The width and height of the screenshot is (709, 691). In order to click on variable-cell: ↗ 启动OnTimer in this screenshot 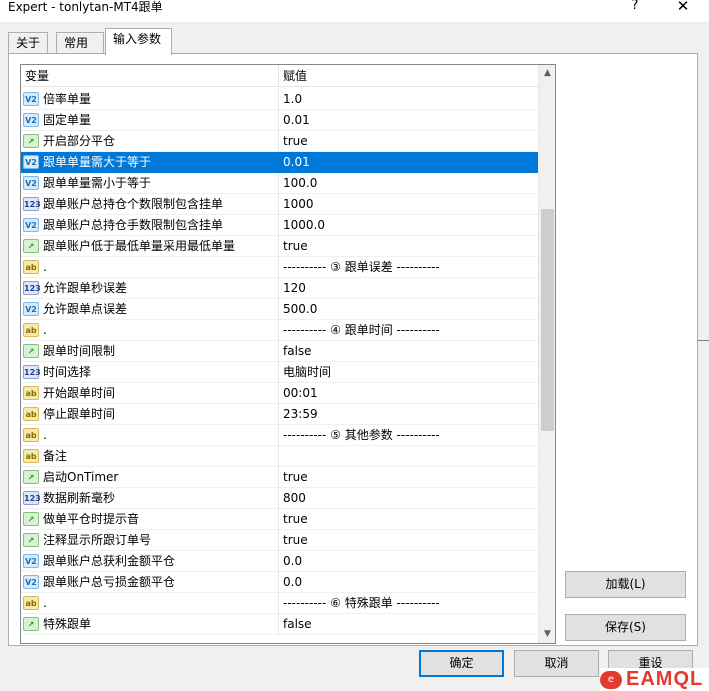, I will do `click(150, 477)`.